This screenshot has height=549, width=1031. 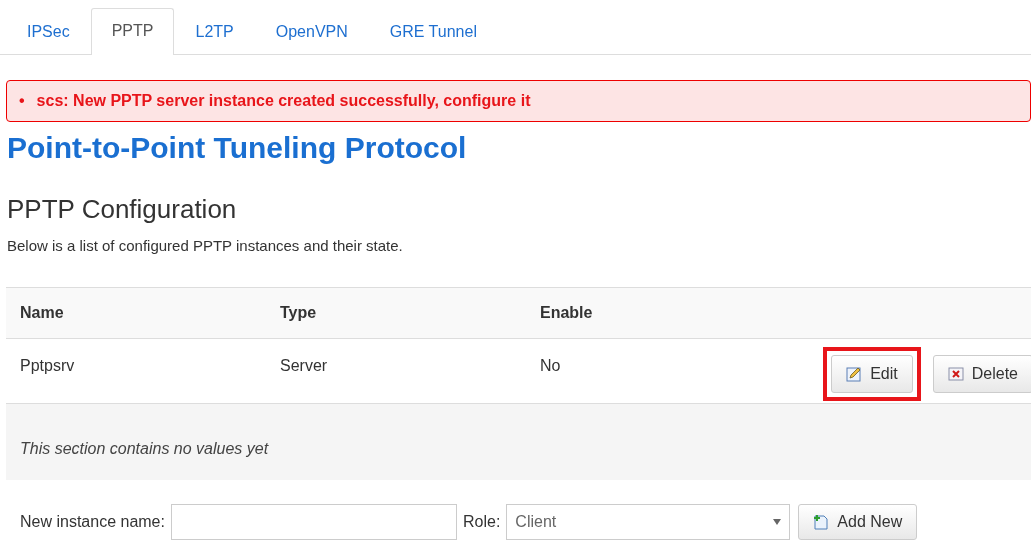 I want to click on column-header: Enable, so click(x=566, y=313).